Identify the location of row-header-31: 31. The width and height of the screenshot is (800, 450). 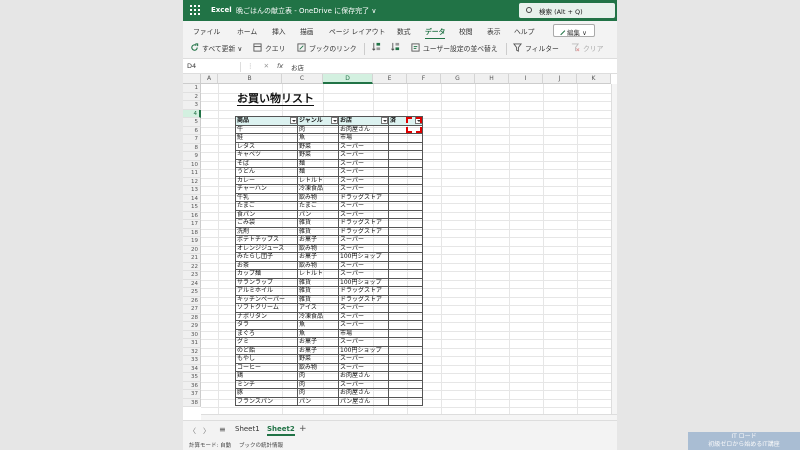
(192, 343).